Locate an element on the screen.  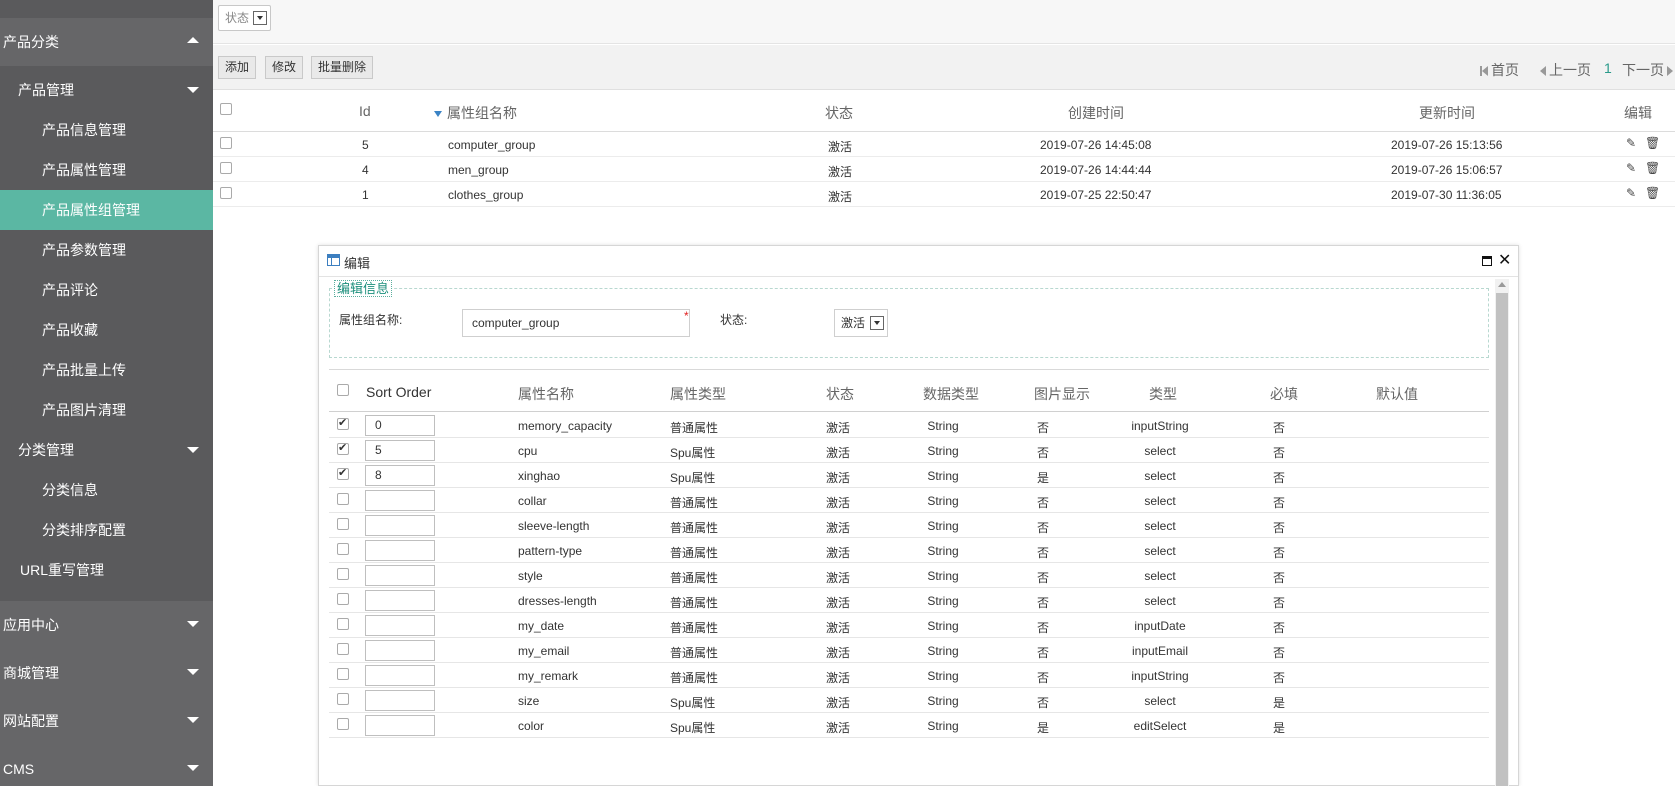
edit-button: 修改 is located at coordinates (284, 67).